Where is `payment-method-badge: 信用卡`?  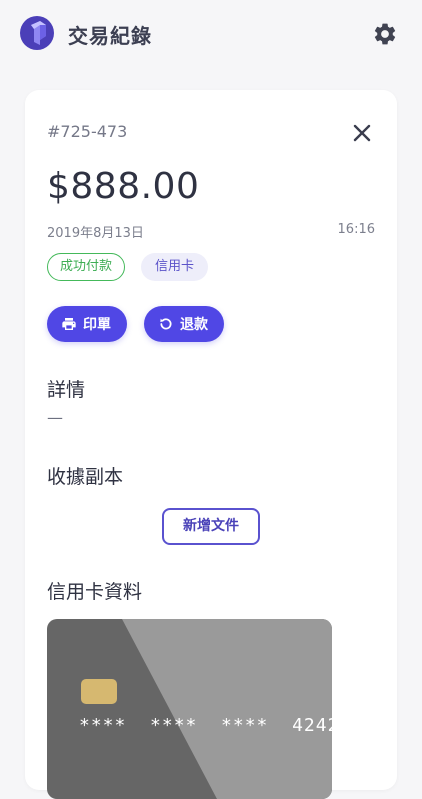 payment-method-badge: 信用卡 is located at coordinates (175, 267).